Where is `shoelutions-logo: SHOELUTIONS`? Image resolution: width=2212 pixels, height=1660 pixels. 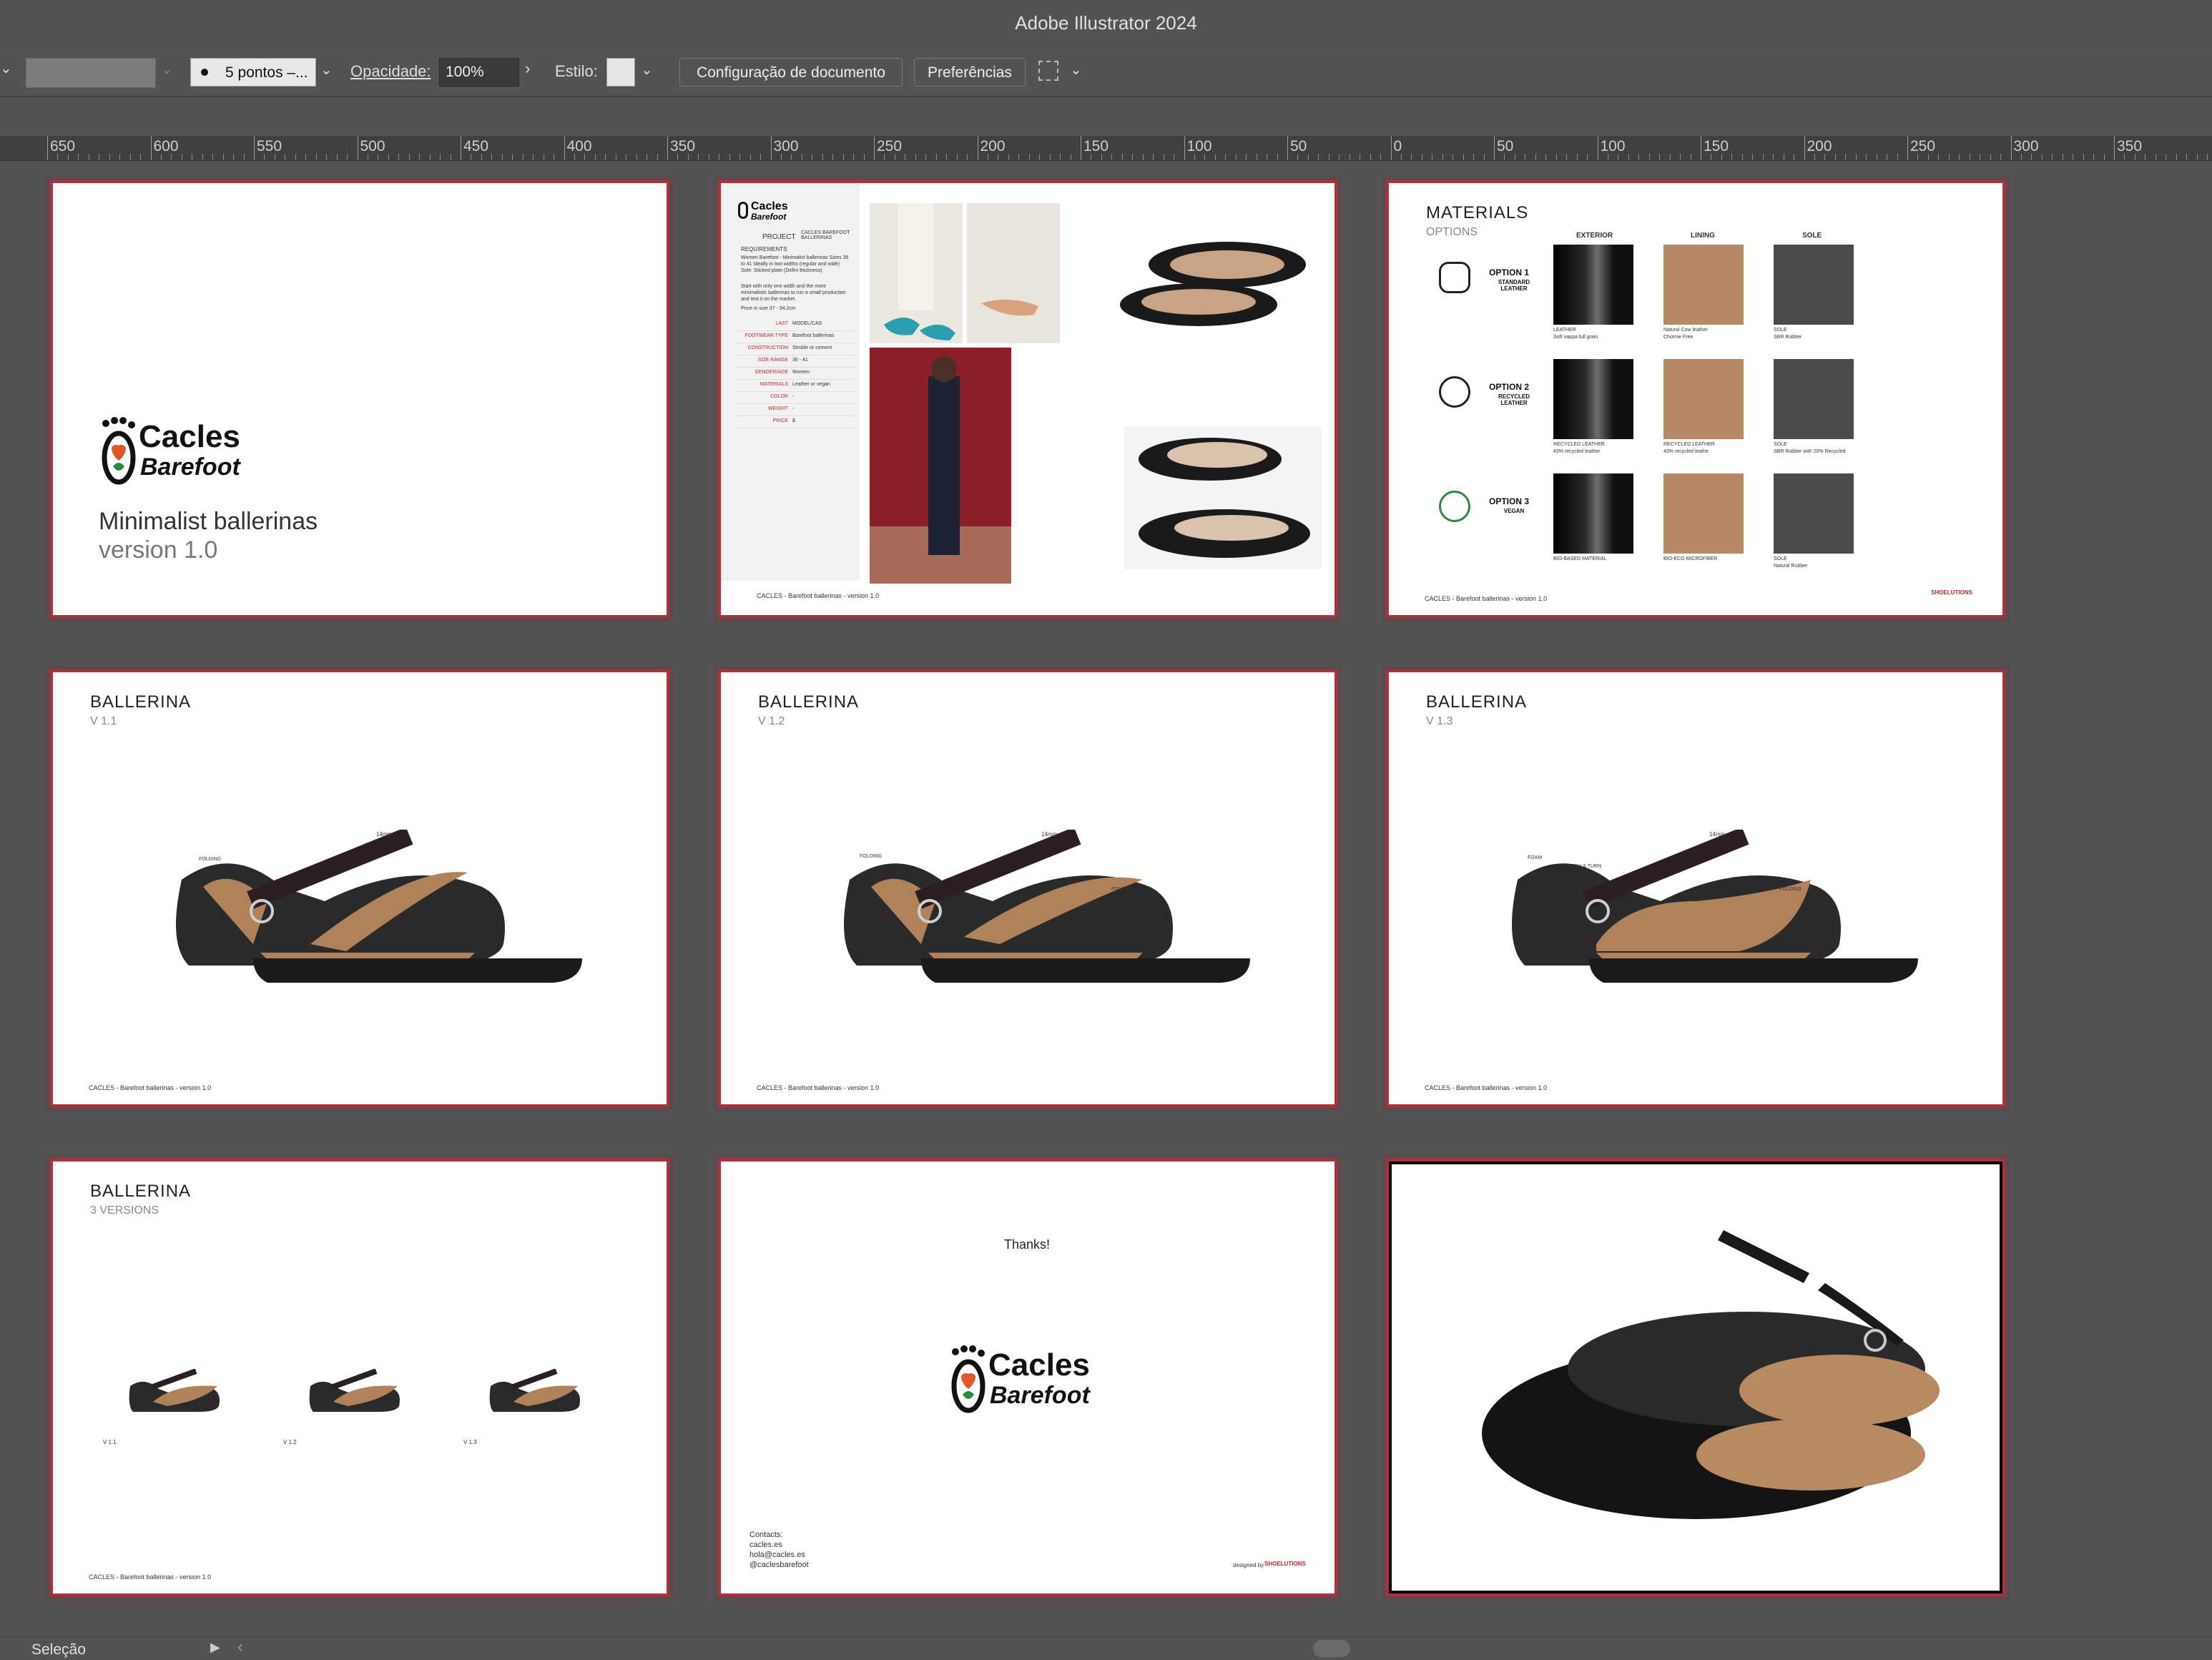 shoelutions-logo: SHOELUTIONS is located at coordinates (1952, 592).